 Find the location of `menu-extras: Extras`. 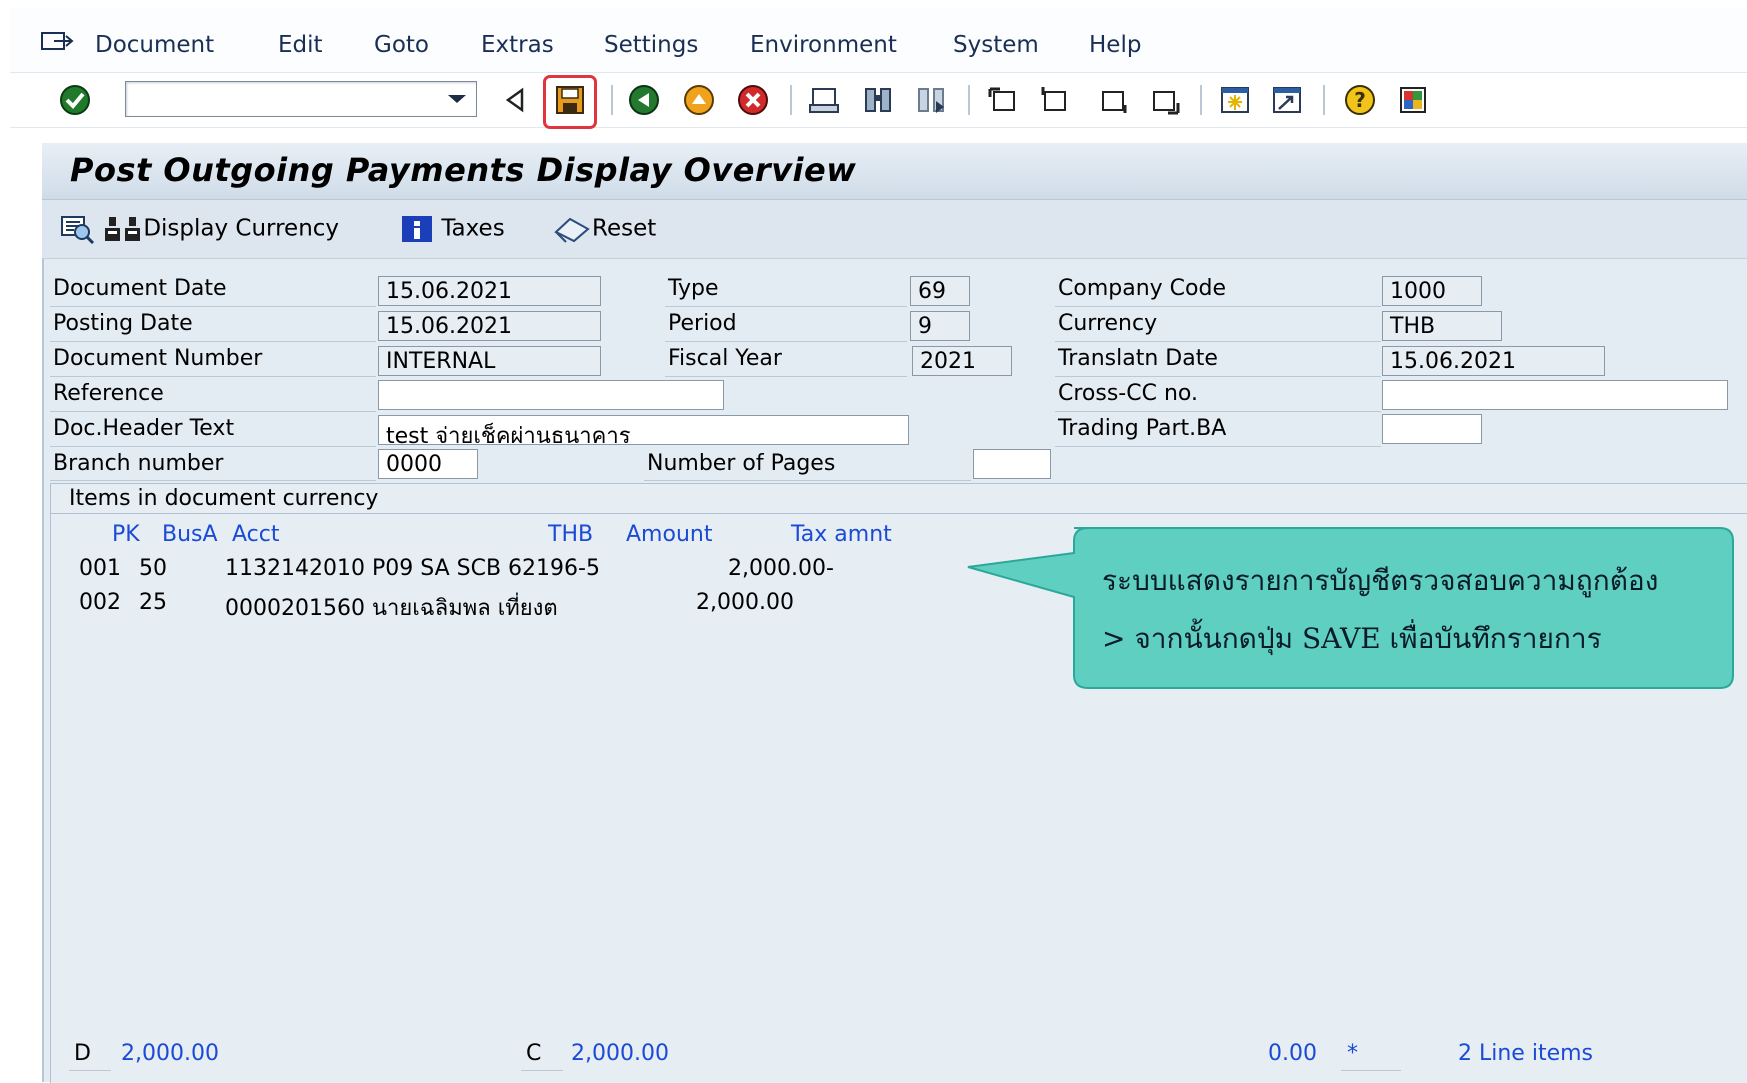

menu-extras: Extras is located at coordinates (517, 45).